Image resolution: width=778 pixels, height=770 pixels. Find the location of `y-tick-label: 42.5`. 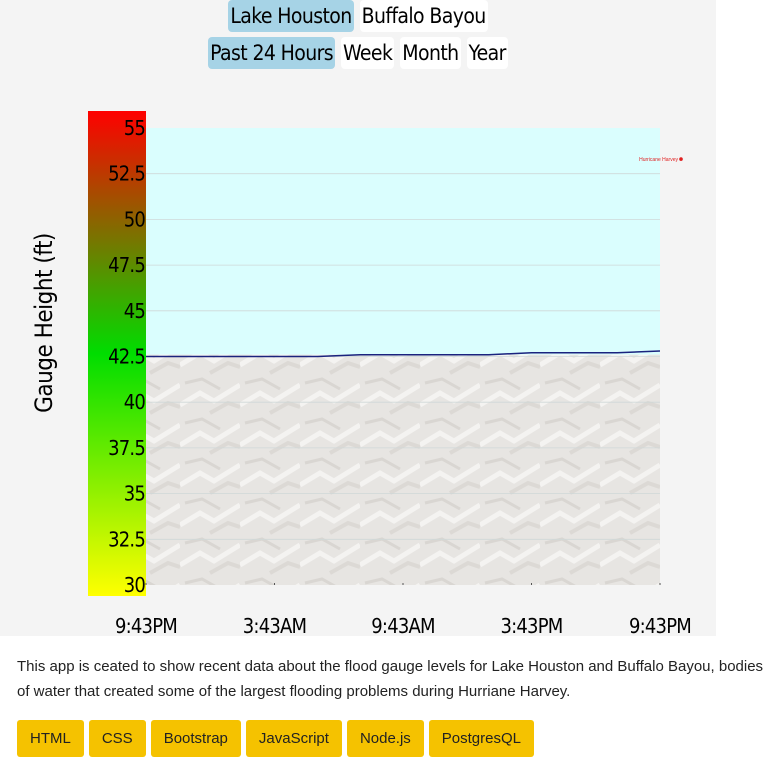

y-tick-label: 42.5 is located at coordinates (126, 357).